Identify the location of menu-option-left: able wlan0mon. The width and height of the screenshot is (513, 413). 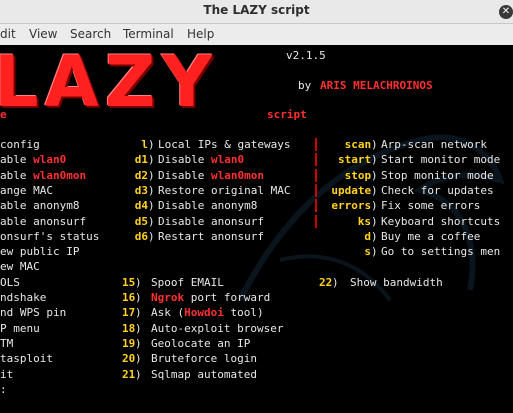
(43, 175).